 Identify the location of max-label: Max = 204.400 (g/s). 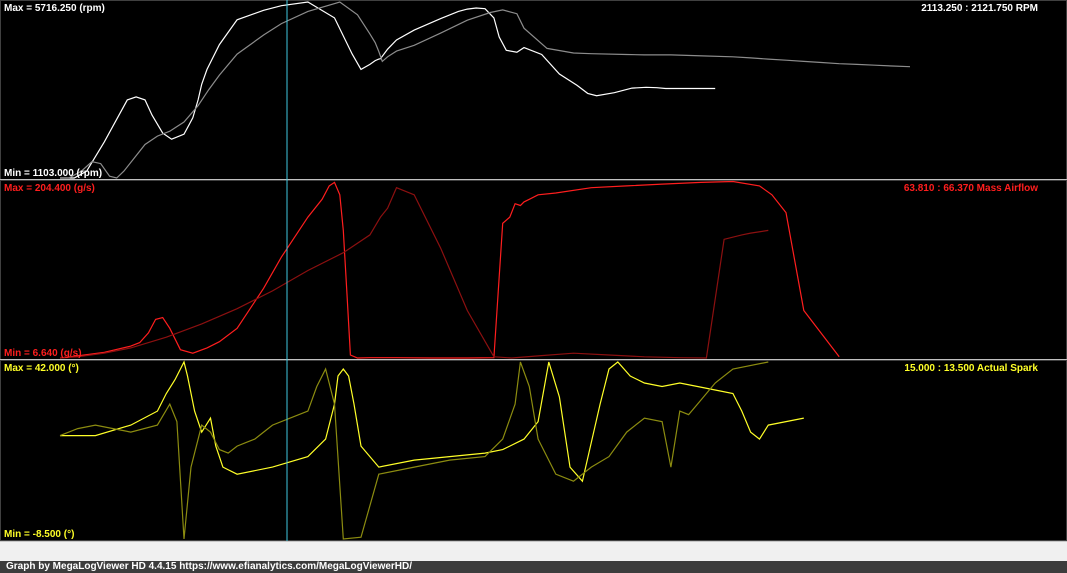
(49, 188).